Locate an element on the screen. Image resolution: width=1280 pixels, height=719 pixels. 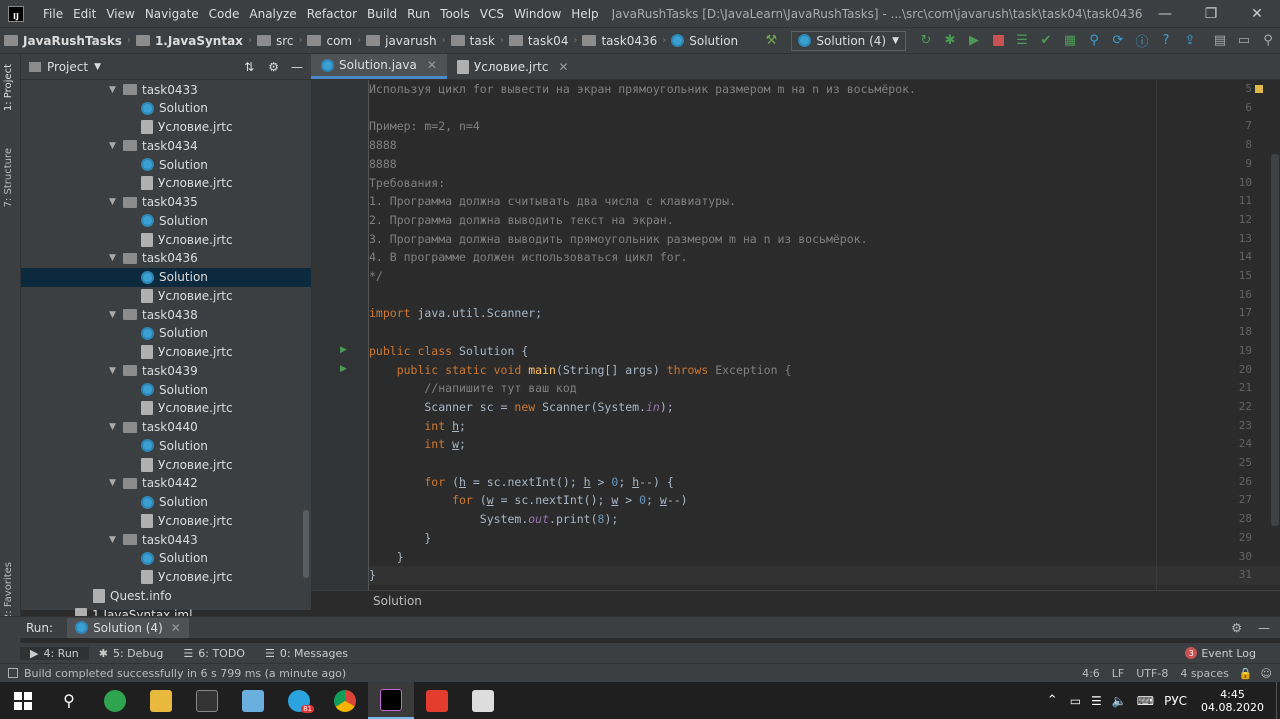
caret-position: 4:6 is located at coordinates (1091, 673).